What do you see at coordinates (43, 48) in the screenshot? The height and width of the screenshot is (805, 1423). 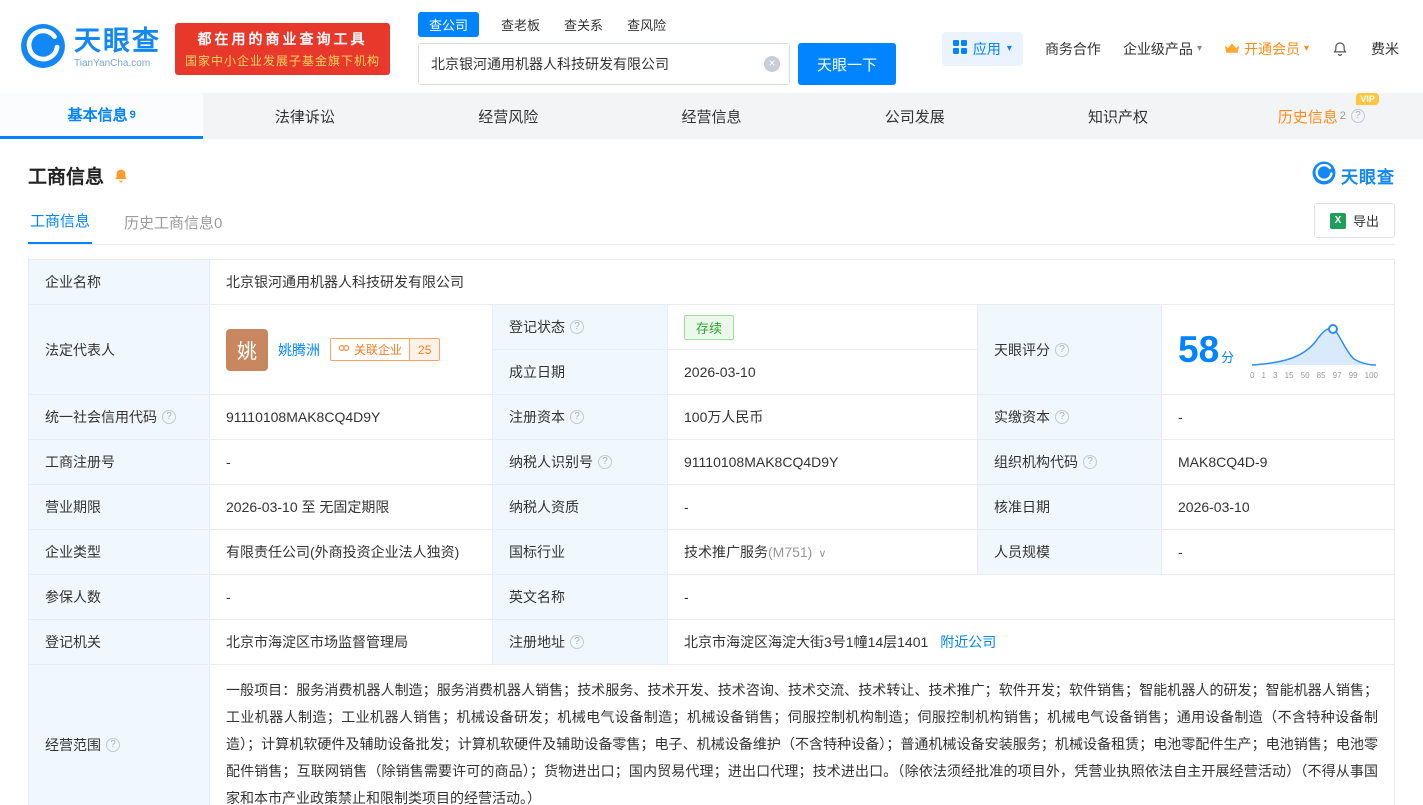 I see `logo-icon` at bounding box center [43, 48].